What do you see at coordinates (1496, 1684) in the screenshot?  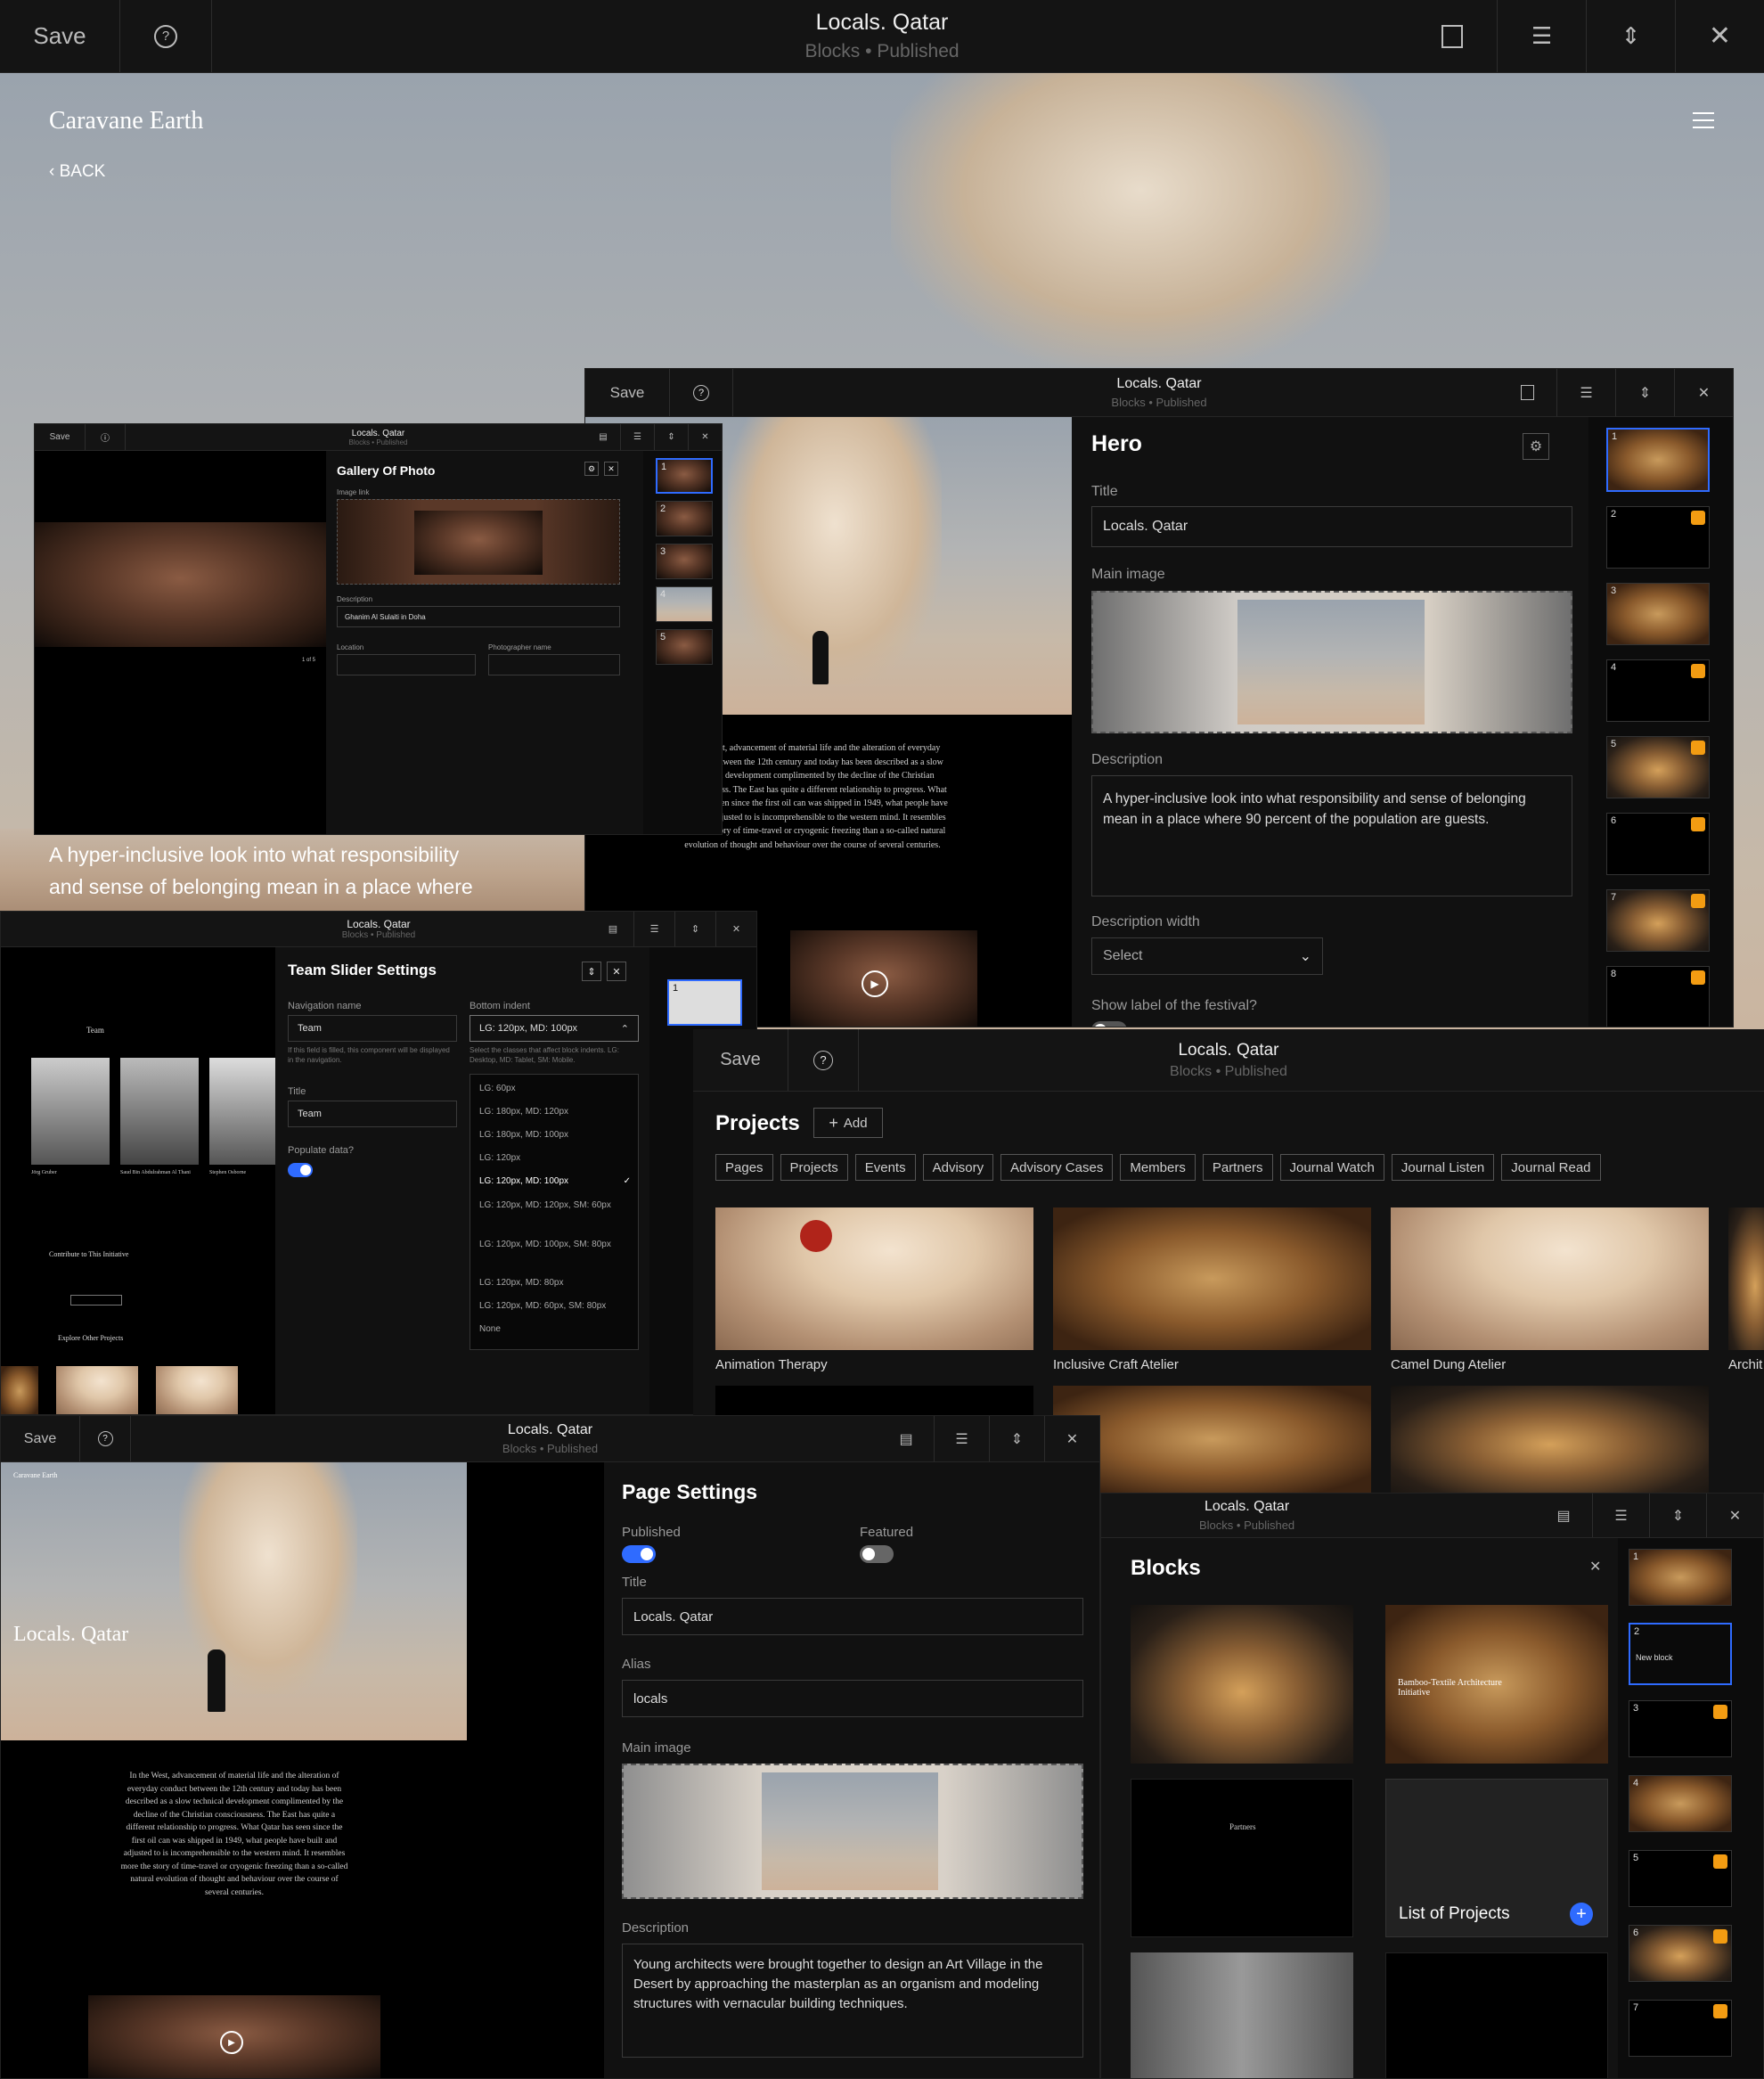 I see `block-template: Bamboo-Textile Architecture Initiative` at bounding box center [1496, 1684].